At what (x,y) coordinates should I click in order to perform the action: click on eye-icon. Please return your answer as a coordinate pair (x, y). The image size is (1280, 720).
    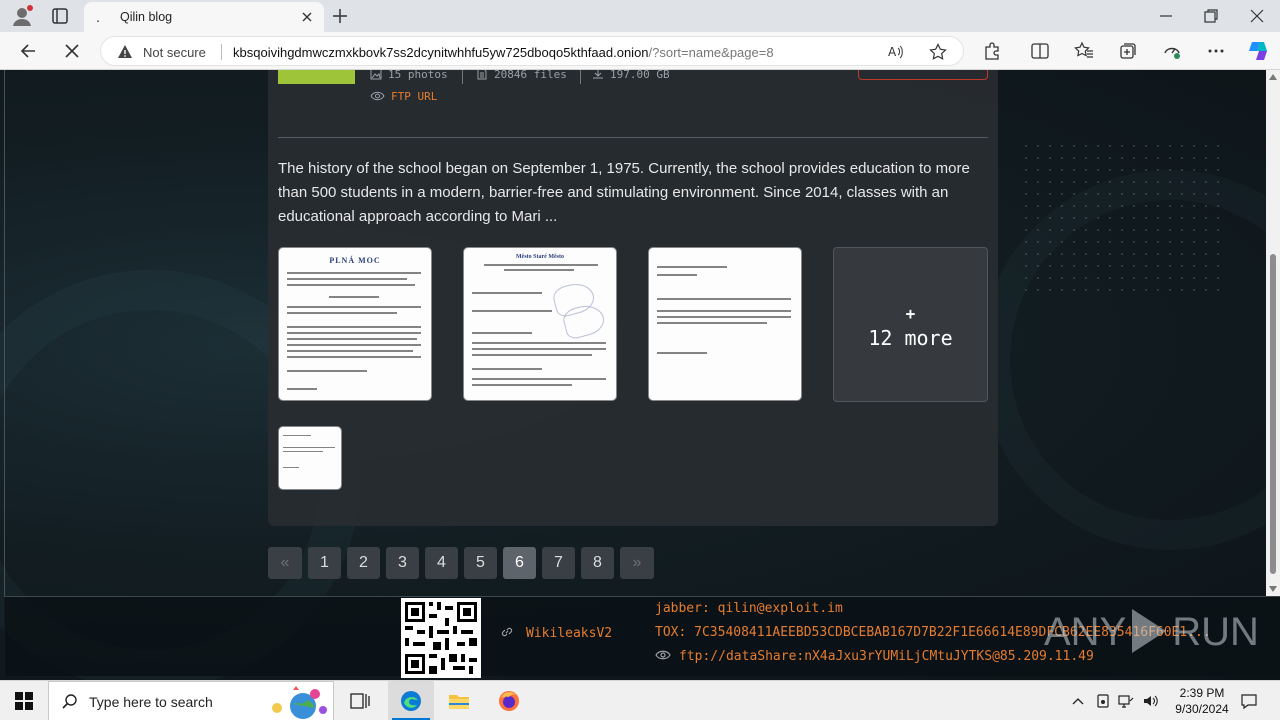
    Looking at the image, I should click on (377, 96).